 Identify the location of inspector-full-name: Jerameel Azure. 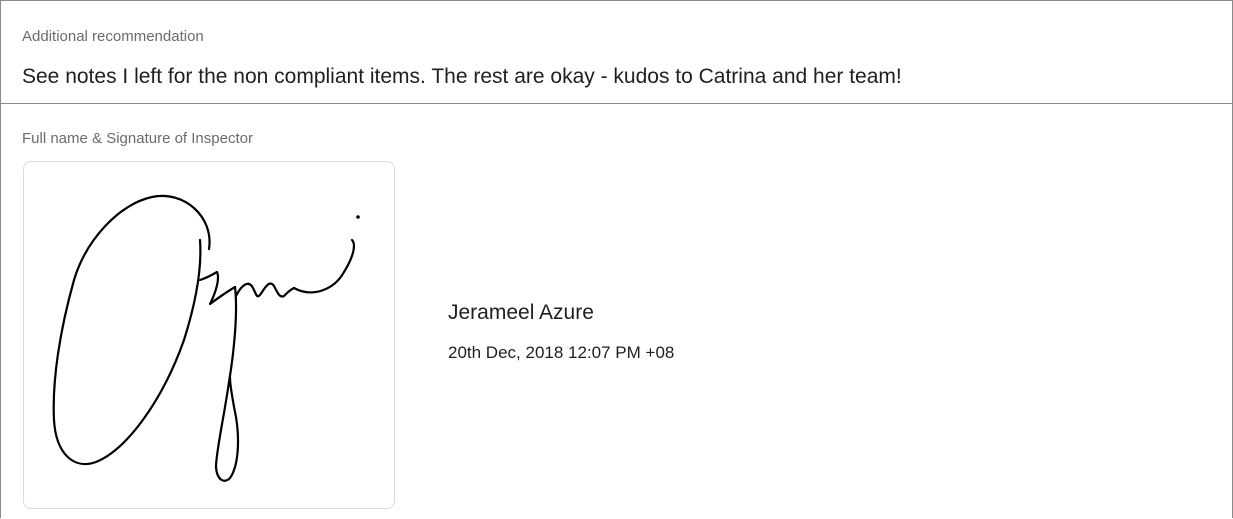
(521, 312).